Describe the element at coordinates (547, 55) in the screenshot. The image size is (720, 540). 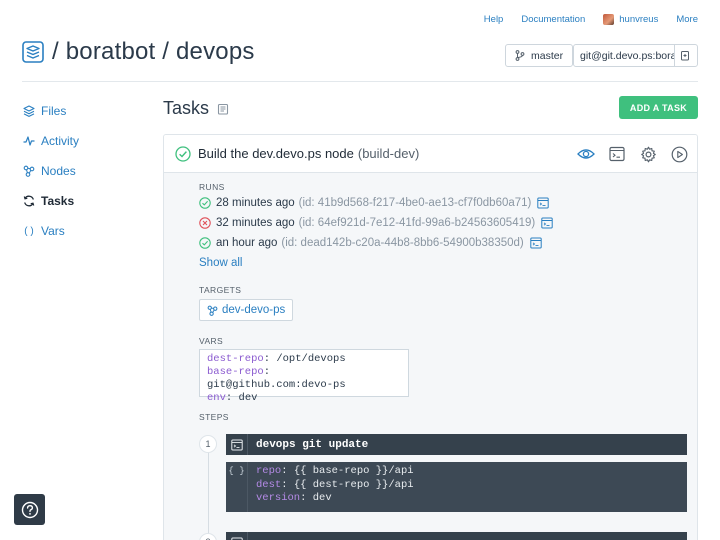
I see `branch-label: master` at that location.